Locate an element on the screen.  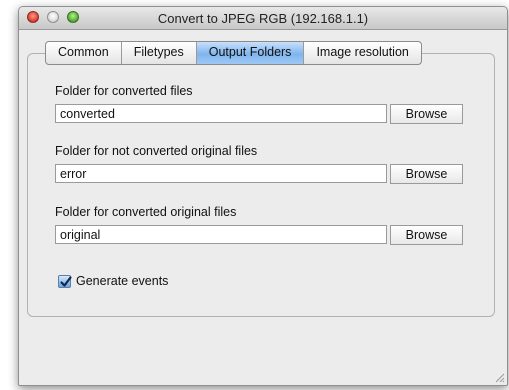
converted-folder-browse-button: Browse is located at coordinates (426, 114).